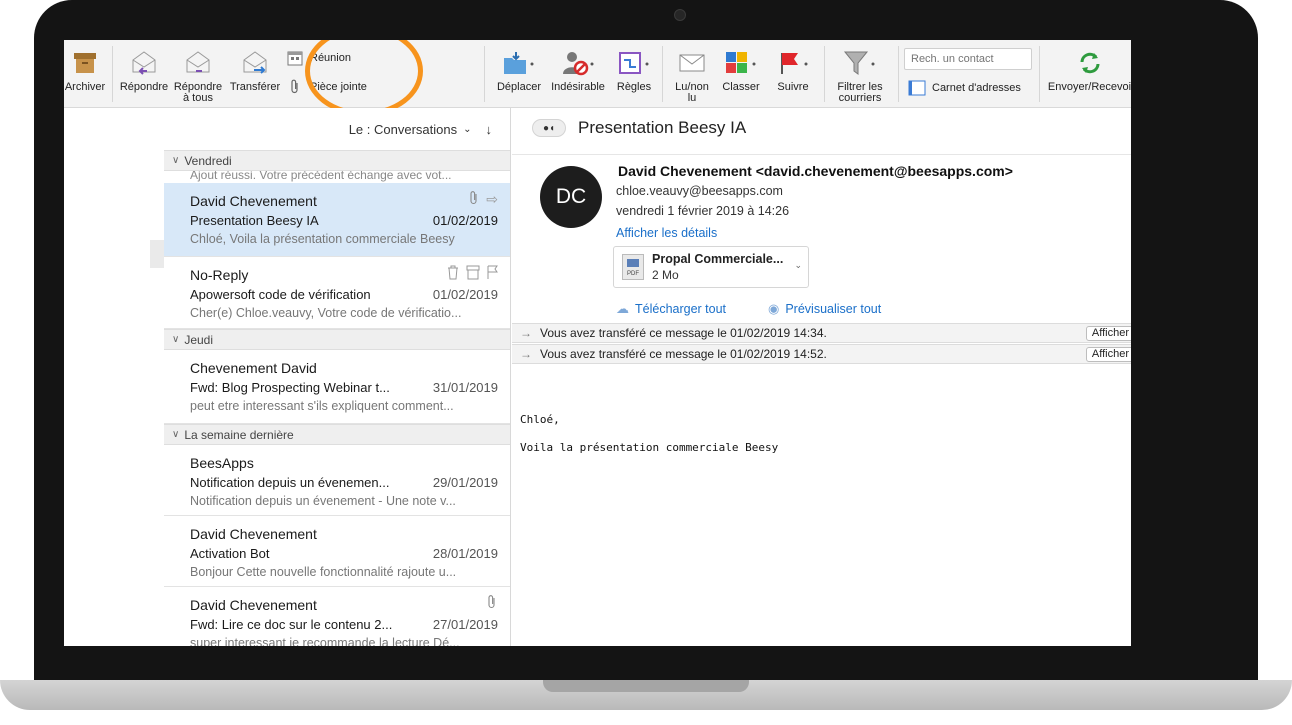 This screenshot has height=725, width=1292. What do you see at coordinates (774, 308) in the screenshot?
I see `eye-icon: ◉` at bounding box center [774, 308].